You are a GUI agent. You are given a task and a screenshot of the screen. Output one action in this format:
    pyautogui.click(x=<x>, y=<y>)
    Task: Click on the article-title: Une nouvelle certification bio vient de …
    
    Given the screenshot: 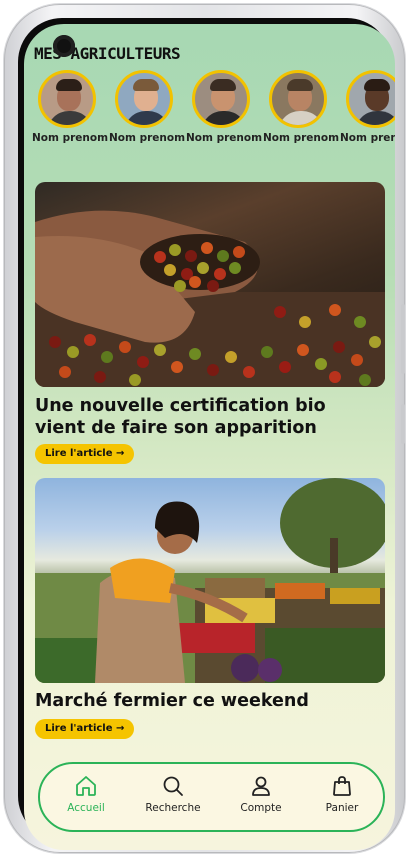 What is the action you would take?
    pyautogui.click(x=205, y=417)
    